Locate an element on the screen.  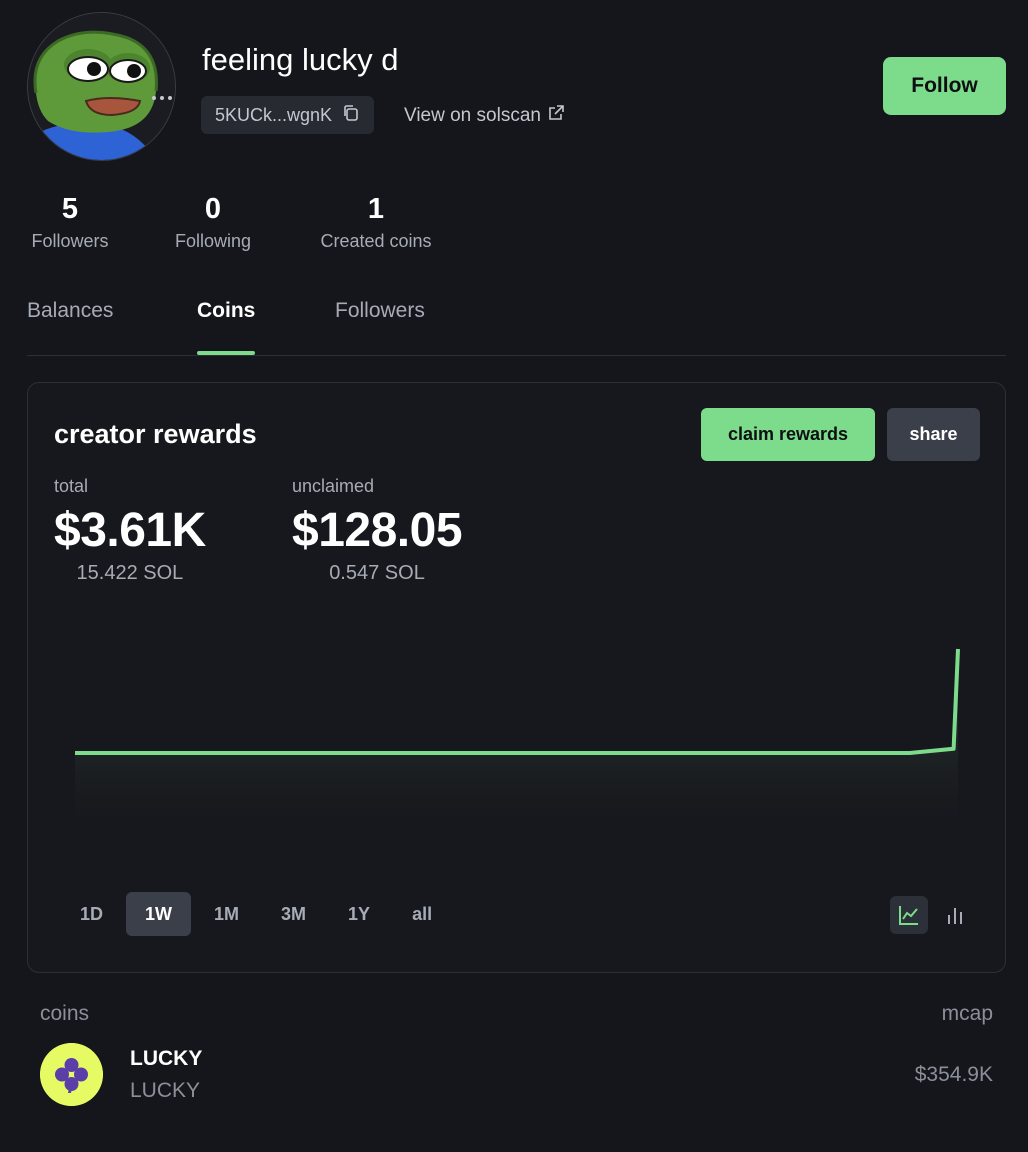
avatar is located at coordinates (101, 86).